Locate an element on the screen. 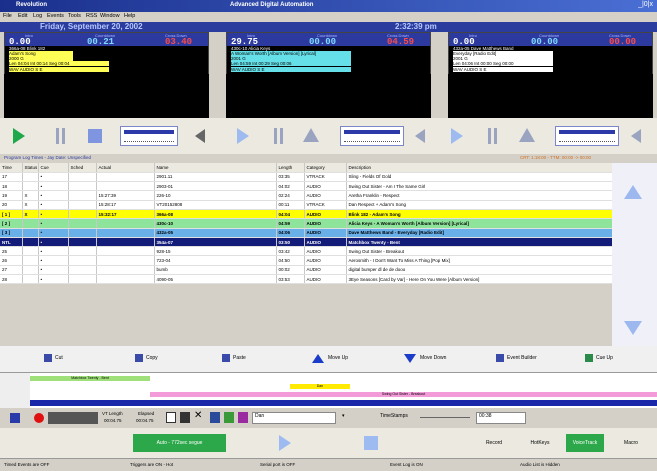 This screenshot has width=657, height=471. play-small-icon is located at coordinates (15, 418).